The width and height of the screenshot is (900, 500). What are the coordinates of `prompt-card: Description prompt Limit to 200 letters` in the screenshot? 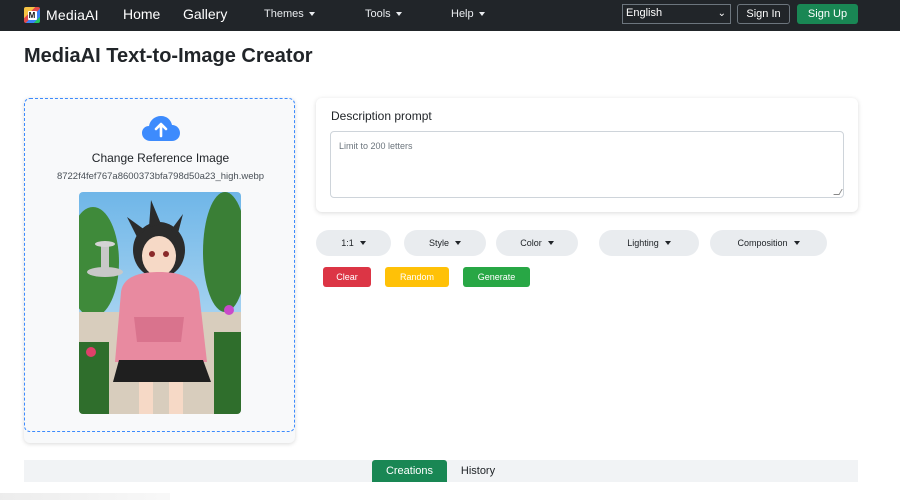 It's located at (587, 155).